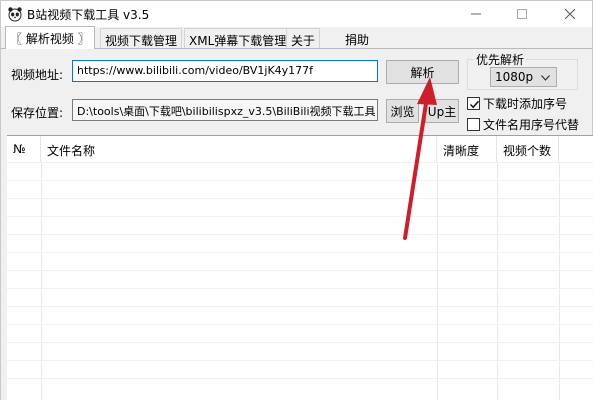  I want to click on annotation-arrow-icon, so click(420, 158).